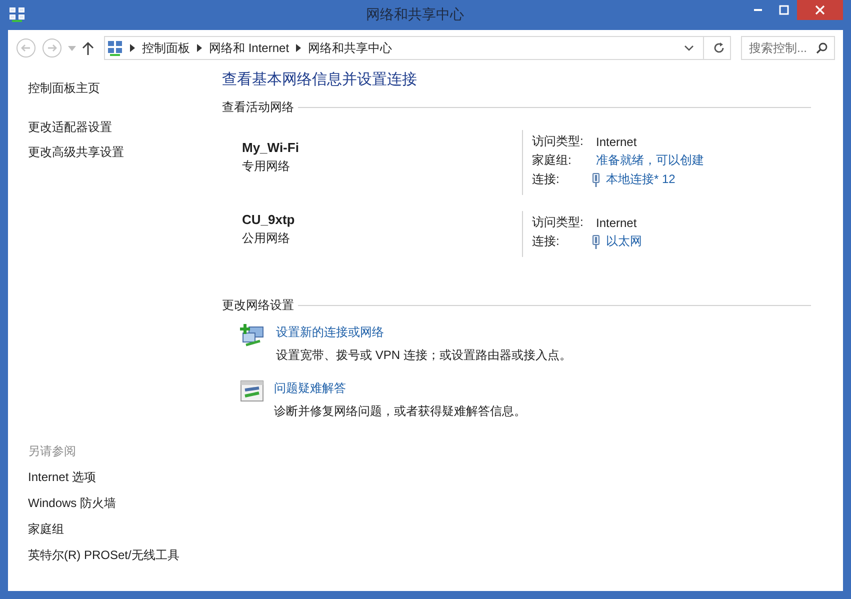  Describe the element at coordinates (758, 10) in the screenshot. I see `minimize-icon` at that location.